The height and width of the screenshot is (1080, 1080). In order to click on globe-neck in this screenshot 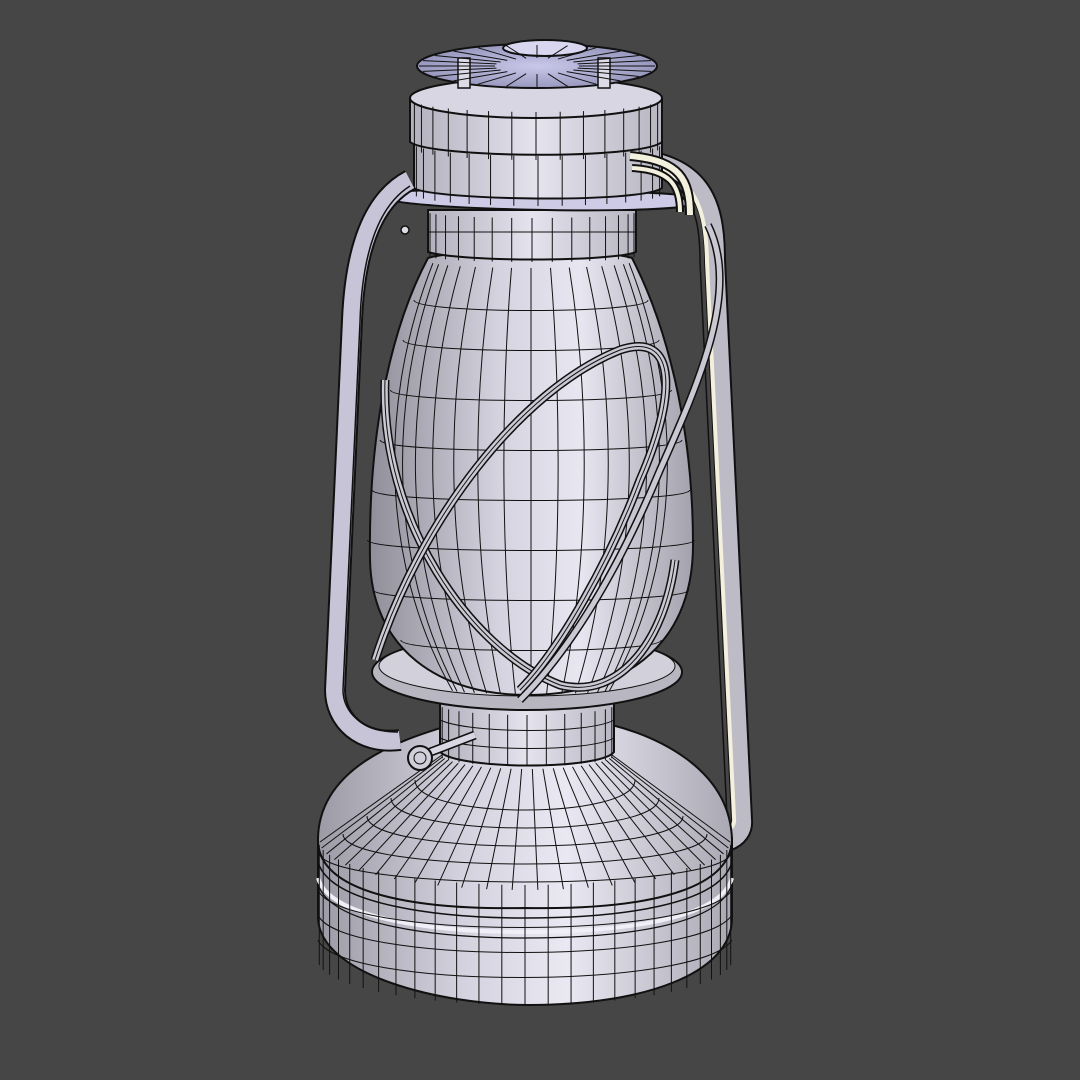, I will do `click(532, 235)`.